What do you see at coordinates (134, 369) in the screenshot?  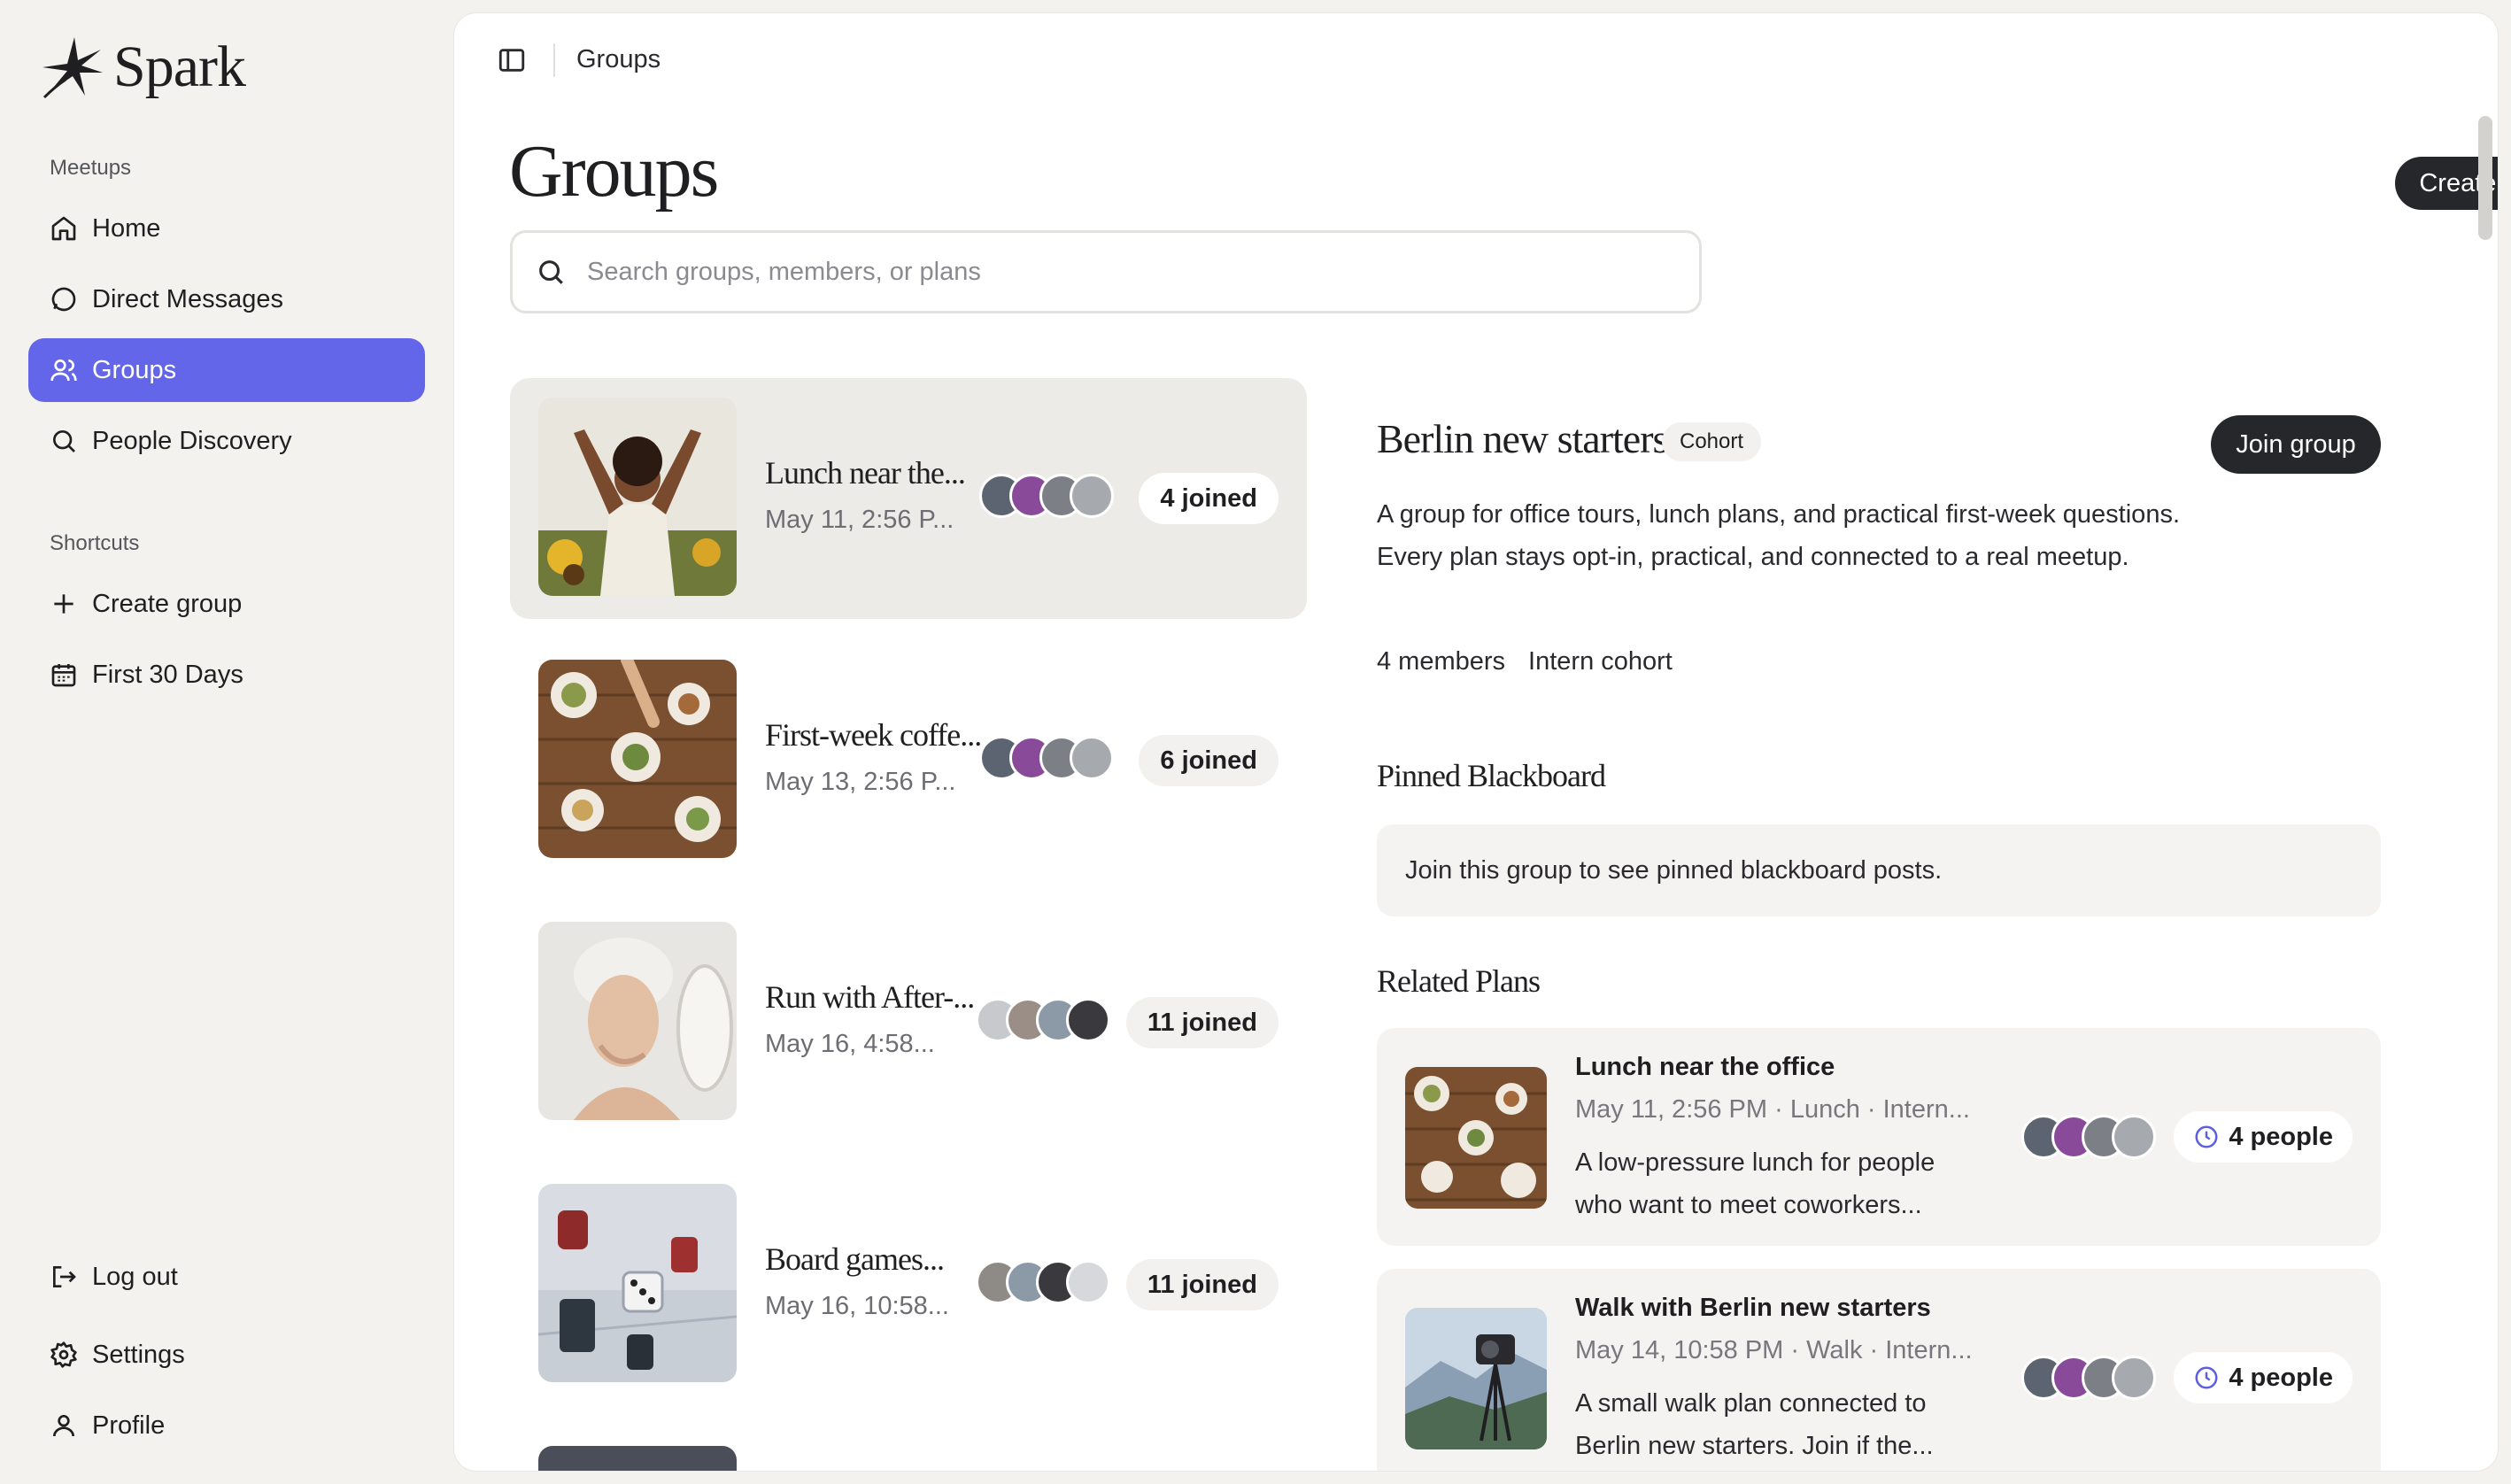 I see `sidebar-item-label: Groups` at bounding box center [134, 369].